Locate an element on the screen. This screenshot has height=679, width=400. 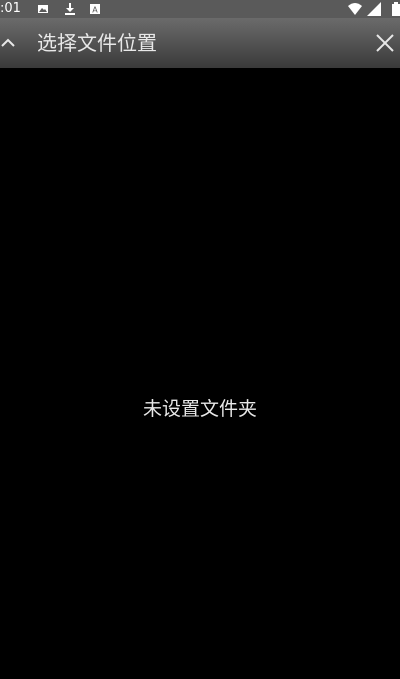
status-bar: :01 A is located at coordinates (200, 9).